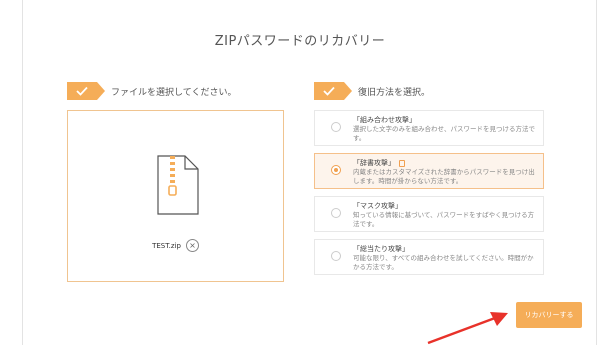 This screenshot has width=600, height=345. I want to click on option-mask-attack: 「マスク攻撃」 知っている情報に基づいて、パスワードをすばやく見つける方法です。, so click(429, 214).